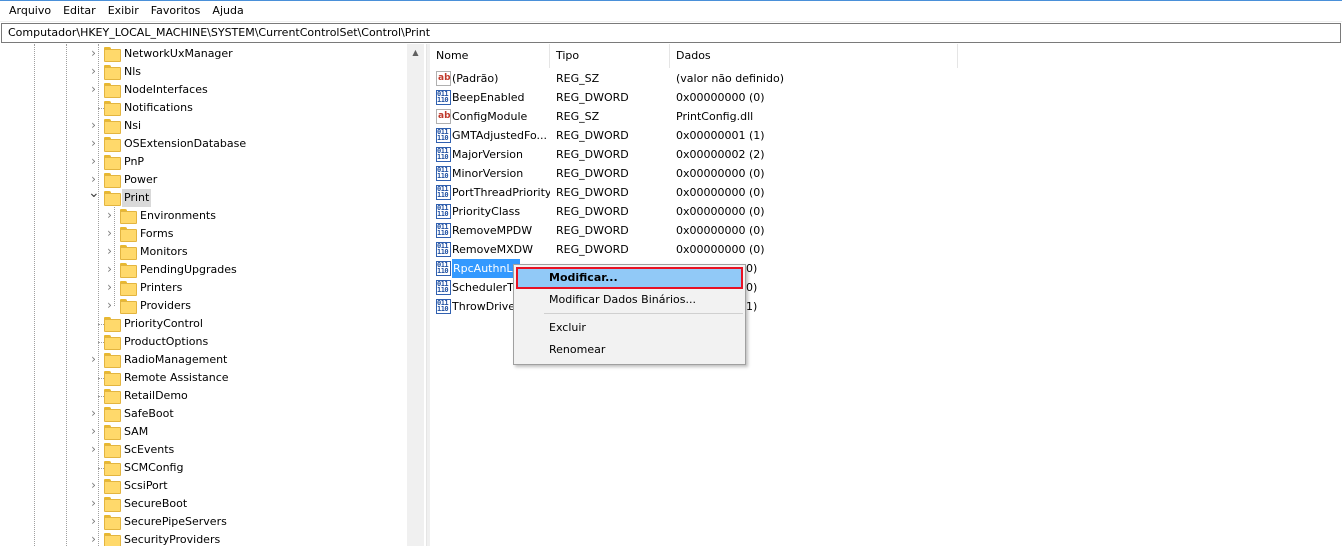 The width and height of the screenshot is (1342, 546). Describe the element at coordinates (629, 328) in the screenshot. I see `context-menu-delete: Excluir` at that location.